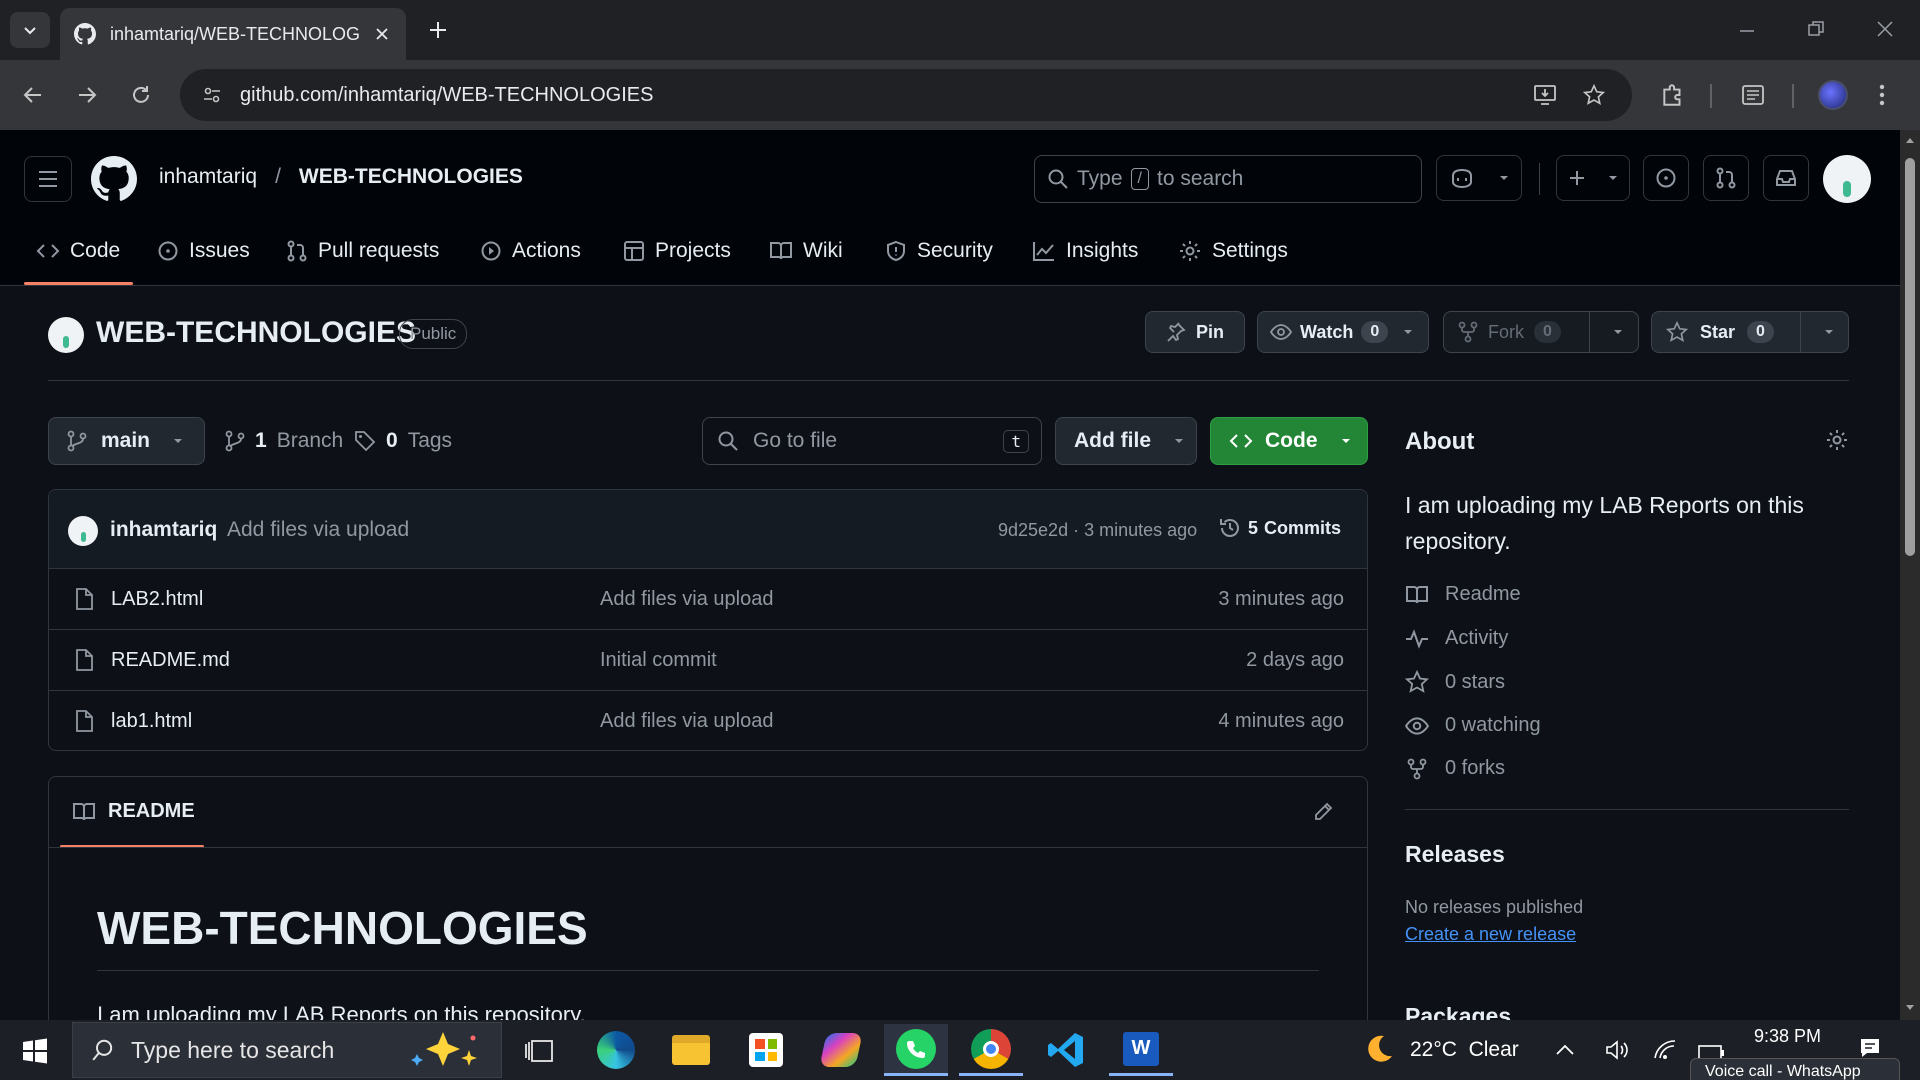 This screenshot has width=1920, height=1080. Describe the element at coordinates (78, 251) in the screenshot. I see `tab-code: Code` at that location.